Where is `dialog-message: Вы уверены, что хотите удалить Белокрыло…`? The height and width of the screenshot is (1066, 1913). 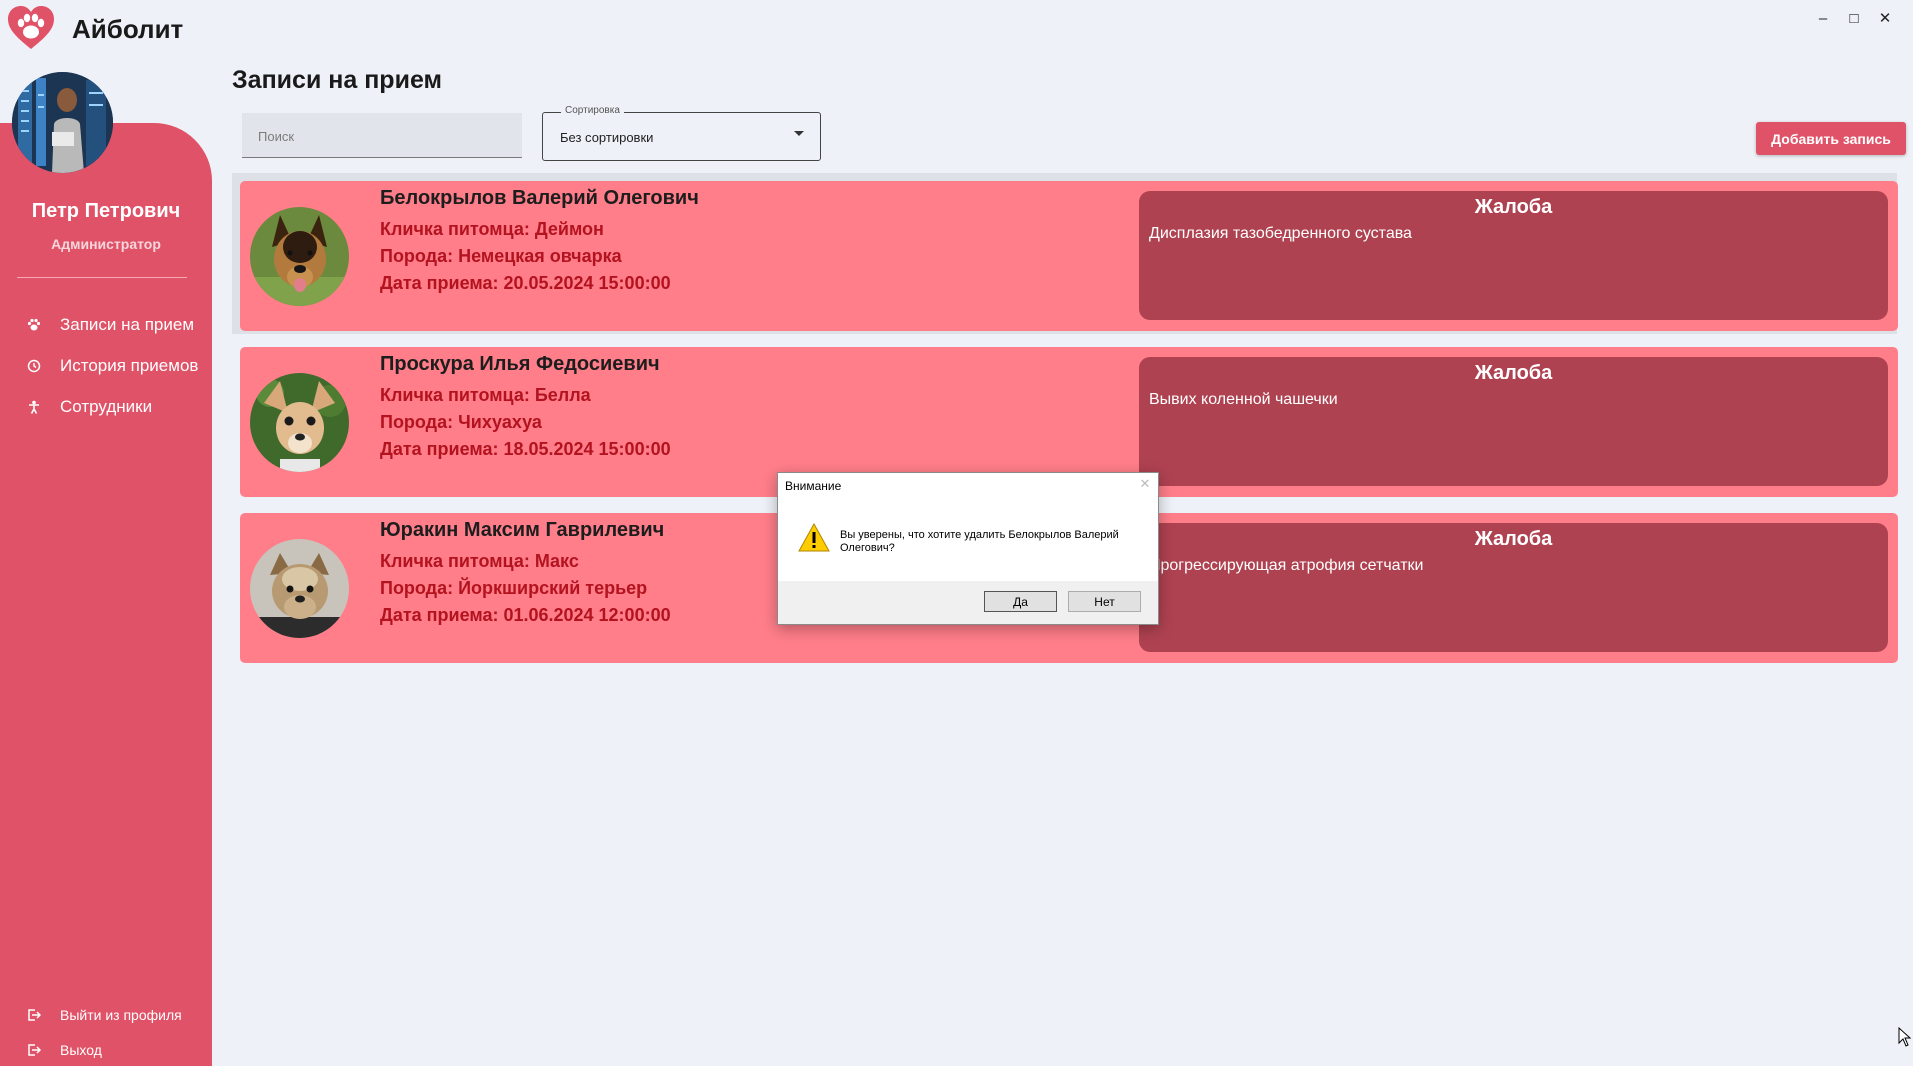 dialog-message: Вы уверены, что хотите удалить Белокрыло… is located at coordinates (979, 541).